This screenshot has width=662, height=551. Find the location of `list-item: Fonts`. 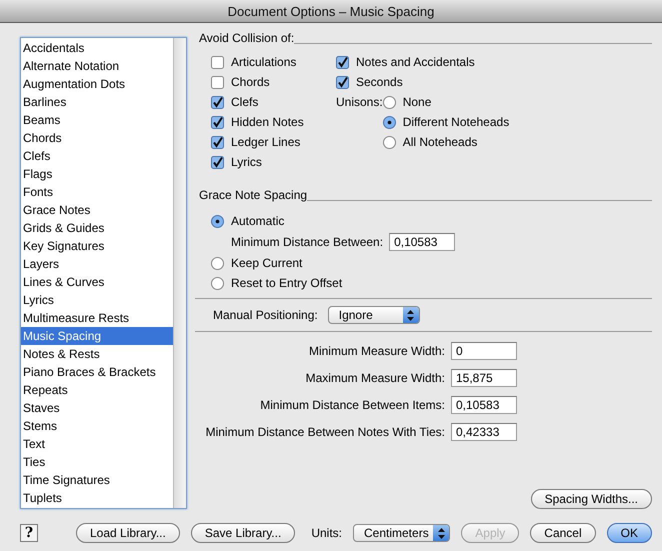

list-item: Fonts is located at coordinates (97, 192).